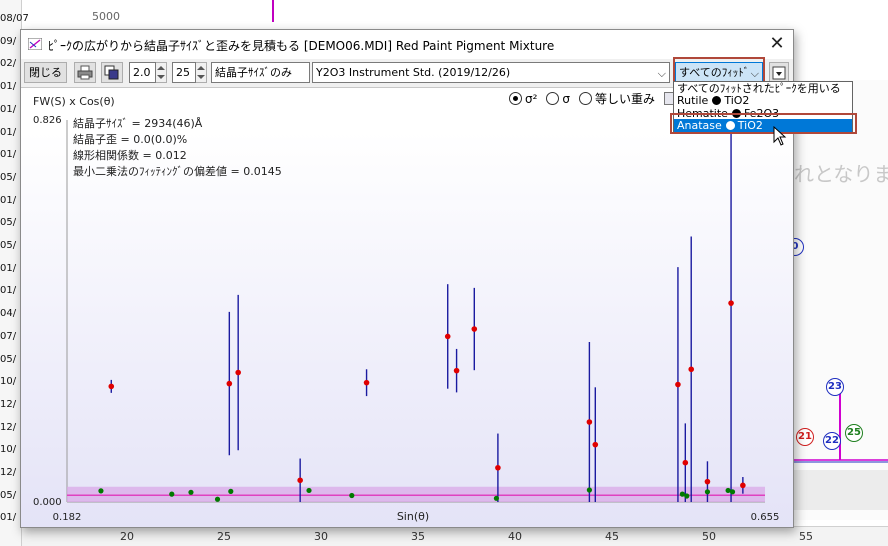 This screenshot has width=888, height=546. I want to click on fit-statistic-1: 結晶子歪 = 0.0(0.0)%, so click(130, 139).